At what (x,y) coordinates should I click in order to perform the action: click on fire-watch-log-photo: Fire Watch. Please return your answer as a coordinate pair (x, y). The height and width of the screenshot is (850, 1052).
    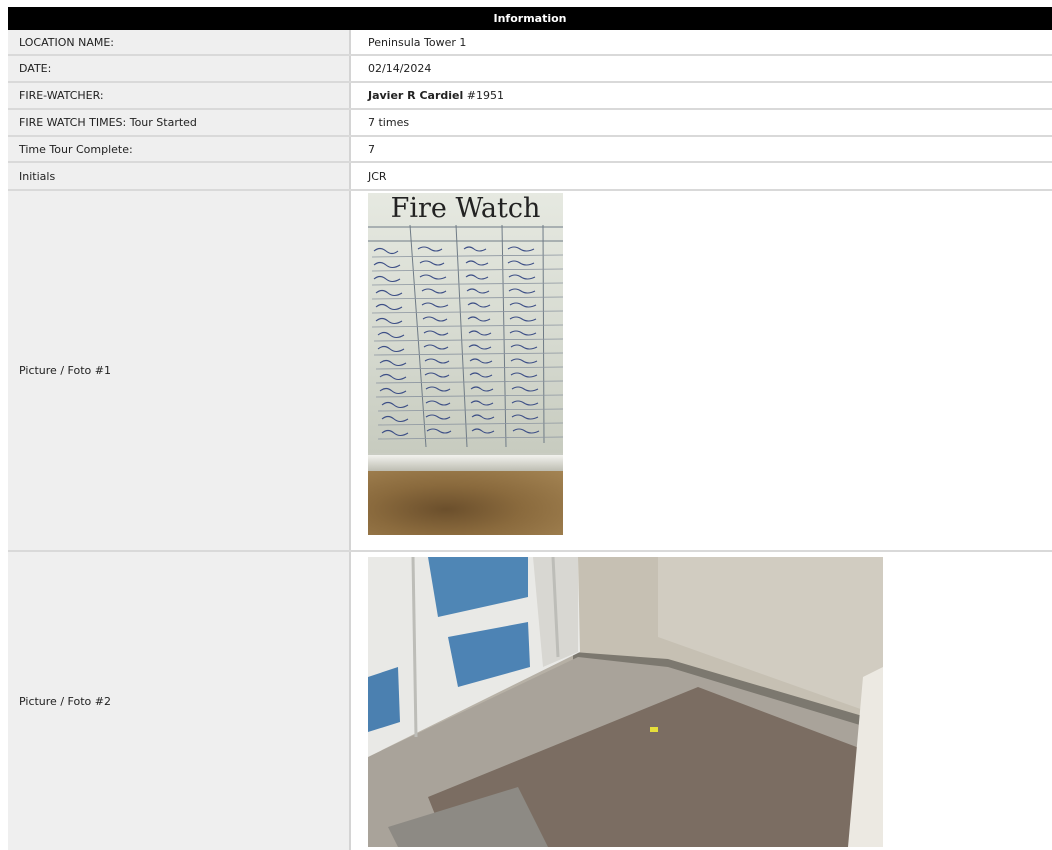
    Looking at the image, I should click on (465, 364).